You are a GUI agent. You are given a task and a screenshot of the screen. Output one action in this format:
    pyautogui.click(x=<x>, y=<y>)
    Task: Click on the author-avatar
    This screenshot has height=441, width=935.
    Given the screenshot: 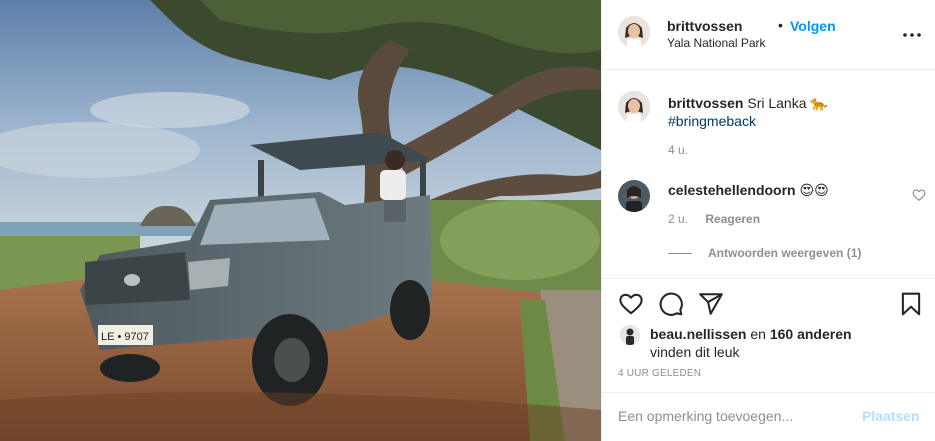 What is the action you would take?
    pyautogui.click(x=634, y=32)
    